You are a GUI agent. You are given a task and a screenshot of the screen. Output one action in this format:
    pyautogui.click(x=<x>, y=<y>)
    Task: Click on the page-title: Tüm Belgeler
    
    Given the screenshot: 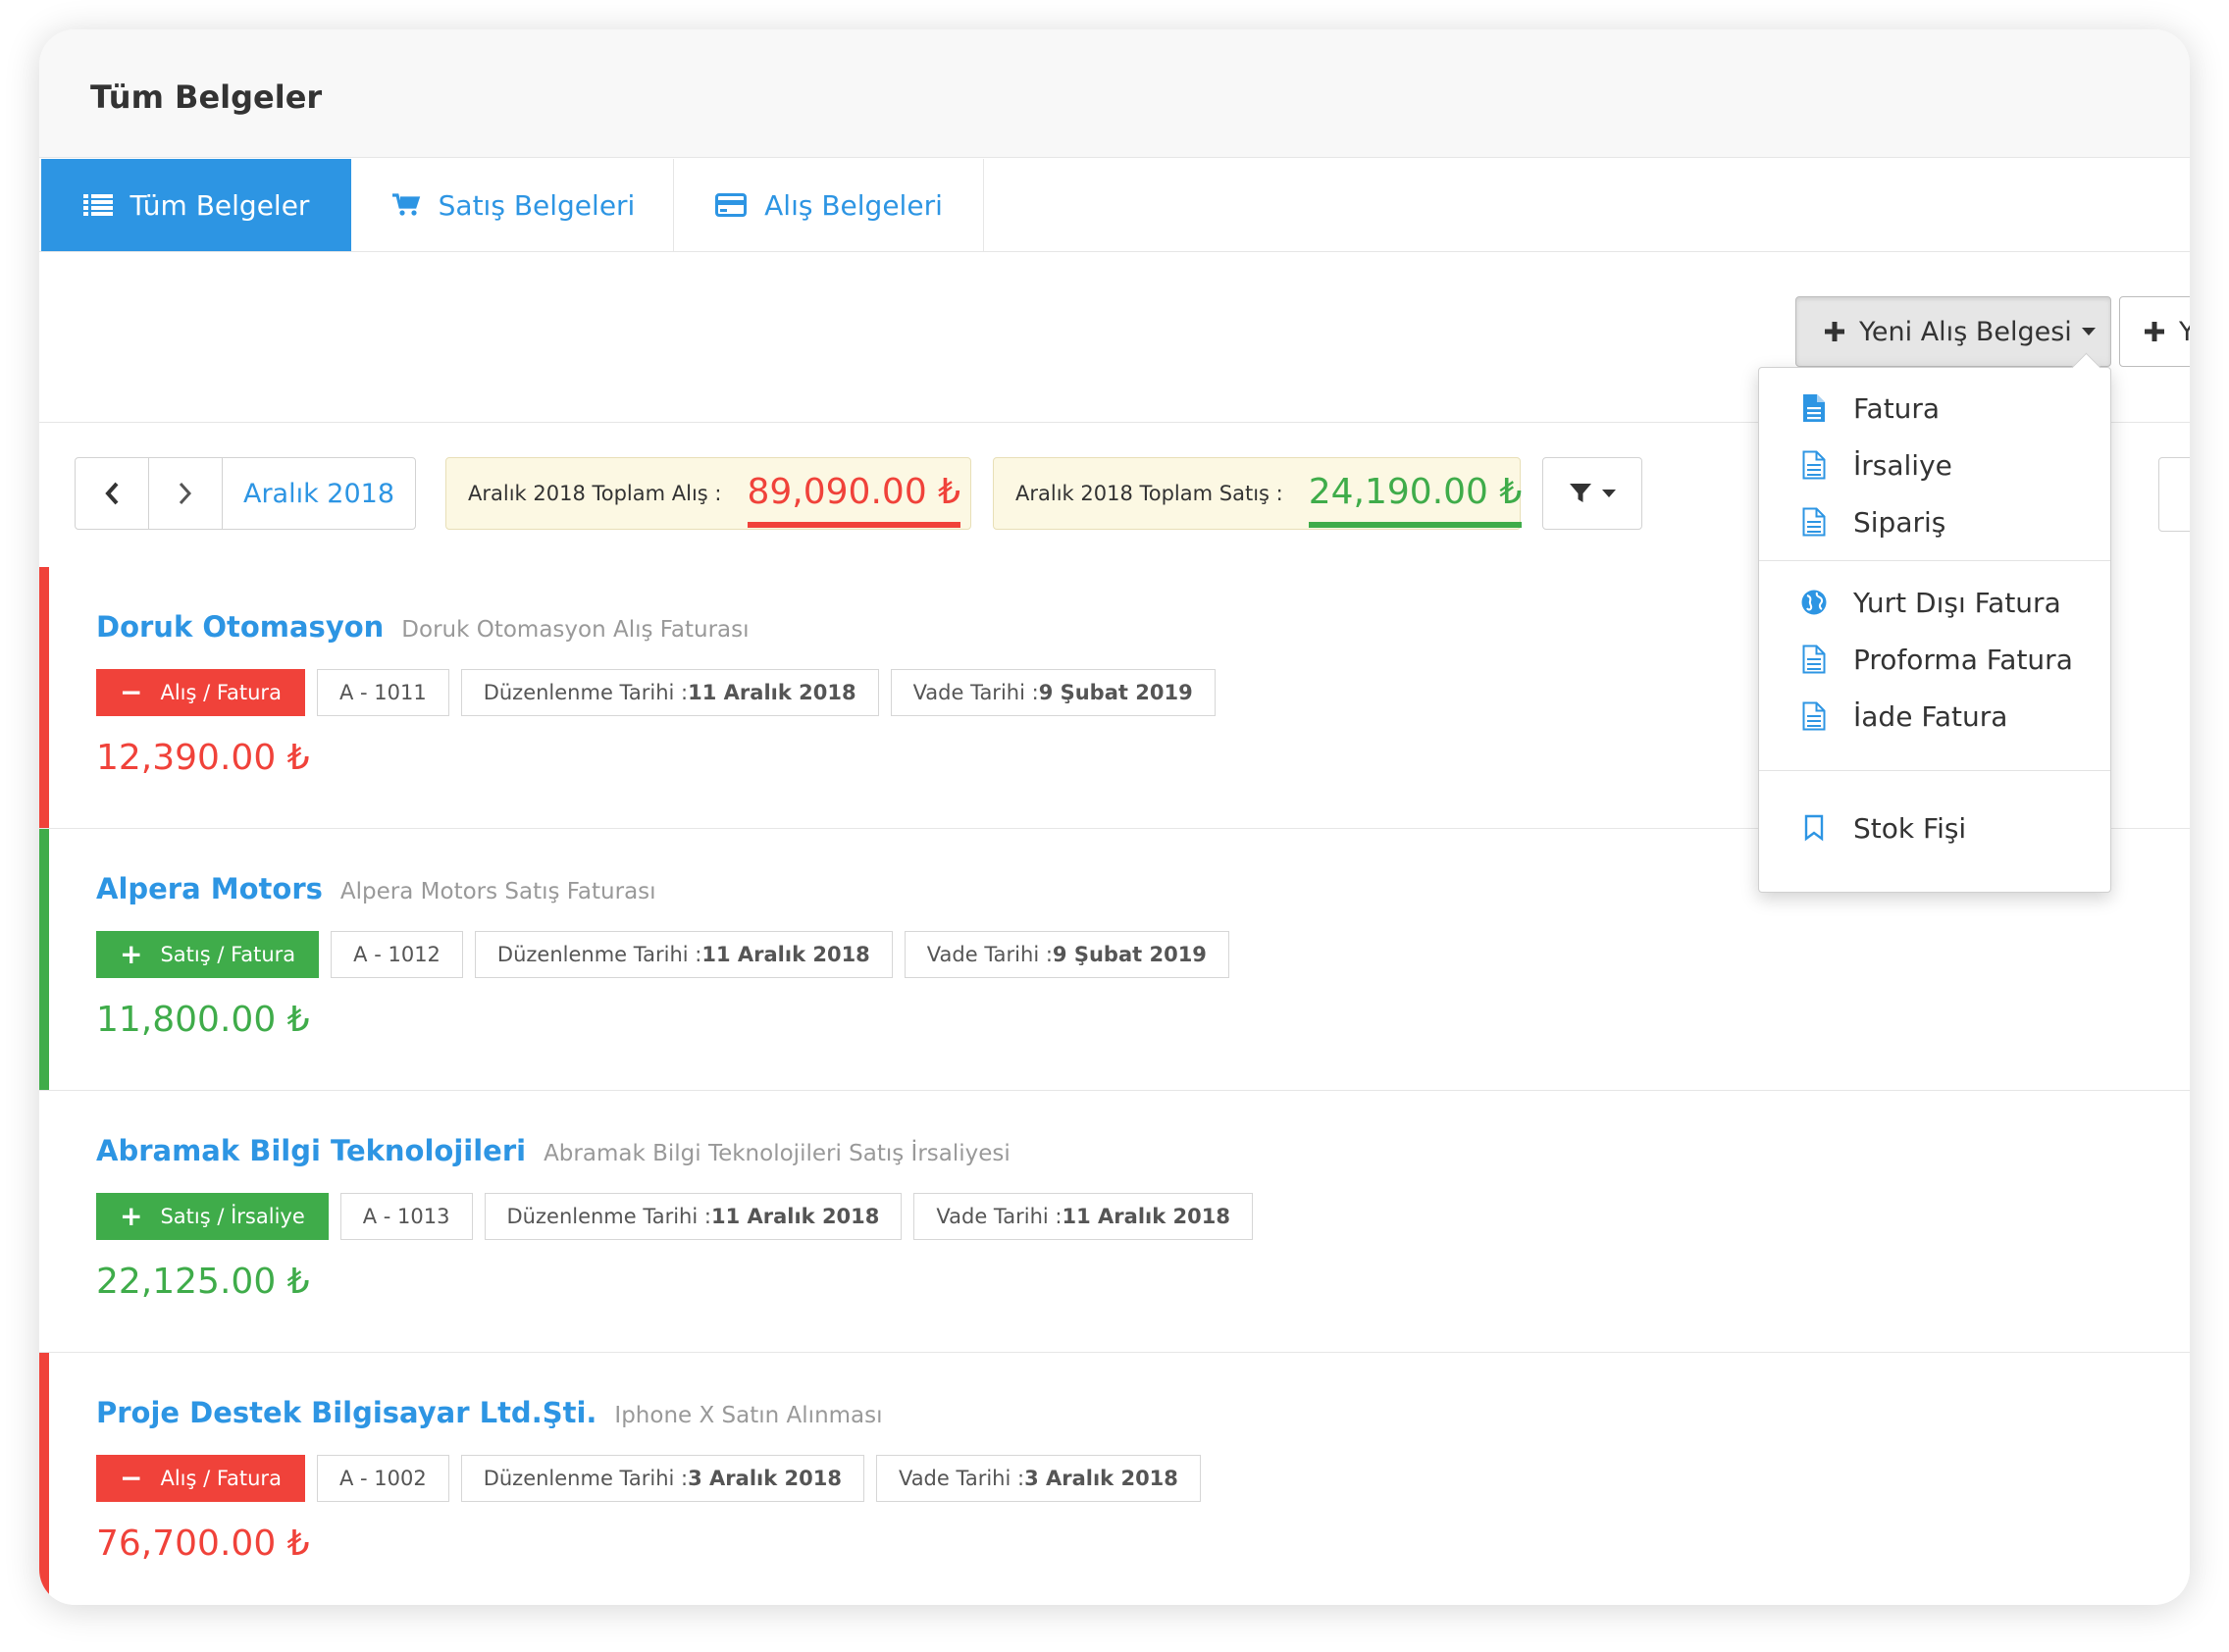 What is the action you would take?
    pyautogui.click(x=206, y=97)
    